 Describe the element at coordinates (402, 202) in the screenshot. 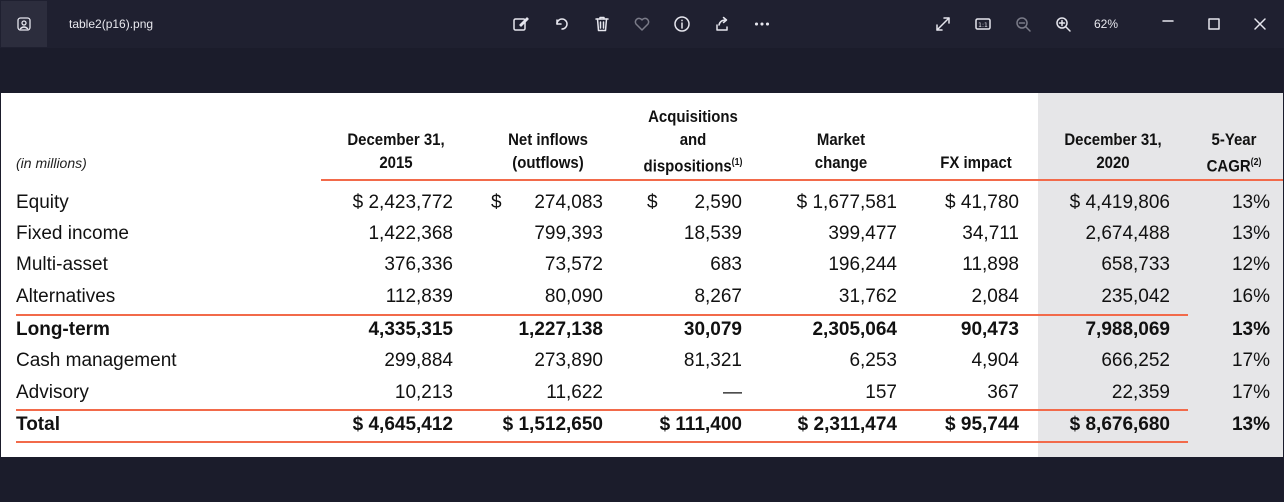

I see `table-cell: $ 2,423,772` at that location.